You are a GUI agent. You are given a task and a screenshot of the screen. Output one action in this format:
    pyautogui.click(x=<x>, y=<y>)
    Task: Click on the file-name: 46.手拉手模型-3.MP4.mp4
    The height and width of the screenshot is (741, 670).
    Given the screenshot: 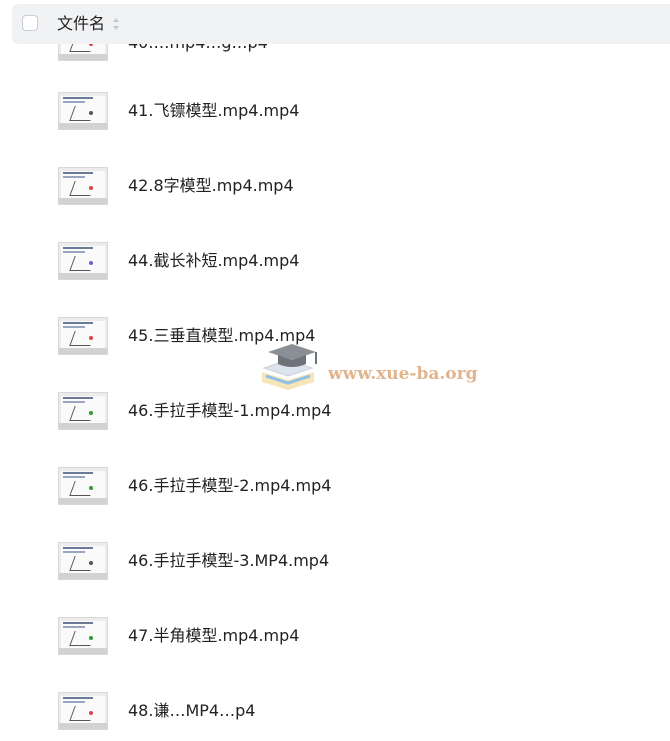 What is the action you would take?
    pyautogui.click(x=228, y=561)
    